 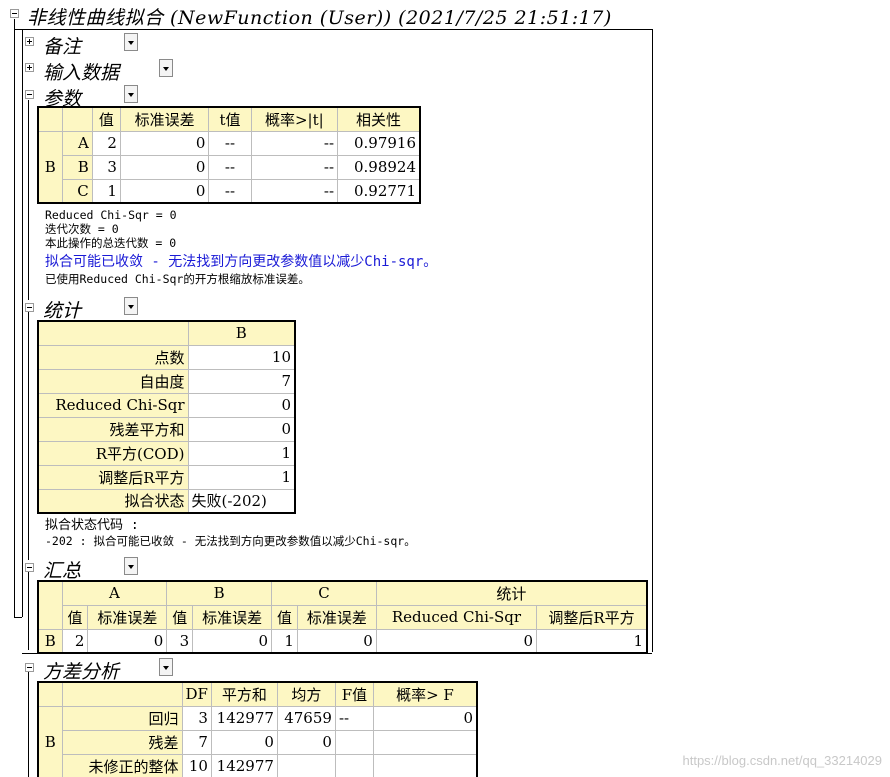 I want to click on anova-f: --, so click(x=354, y=718).